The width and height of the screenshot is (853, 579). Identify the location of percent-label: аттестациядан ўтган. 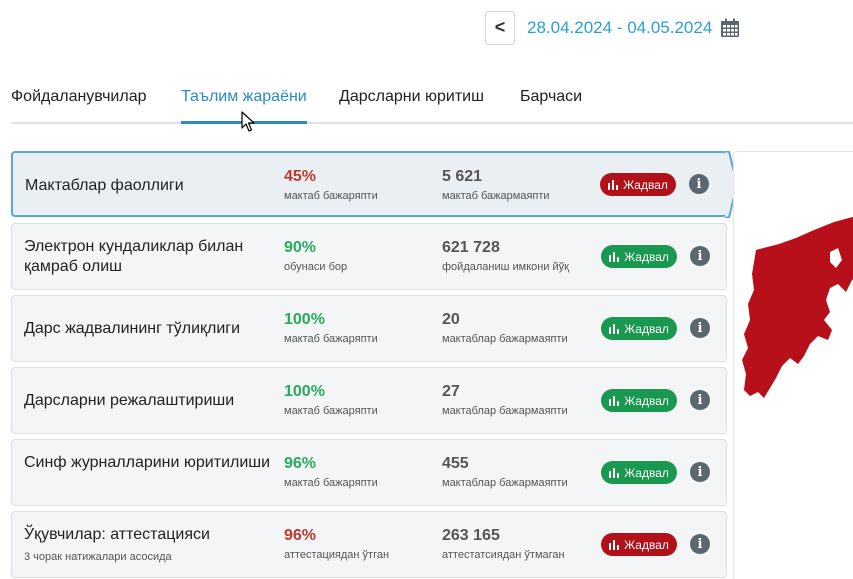
(337, 555).